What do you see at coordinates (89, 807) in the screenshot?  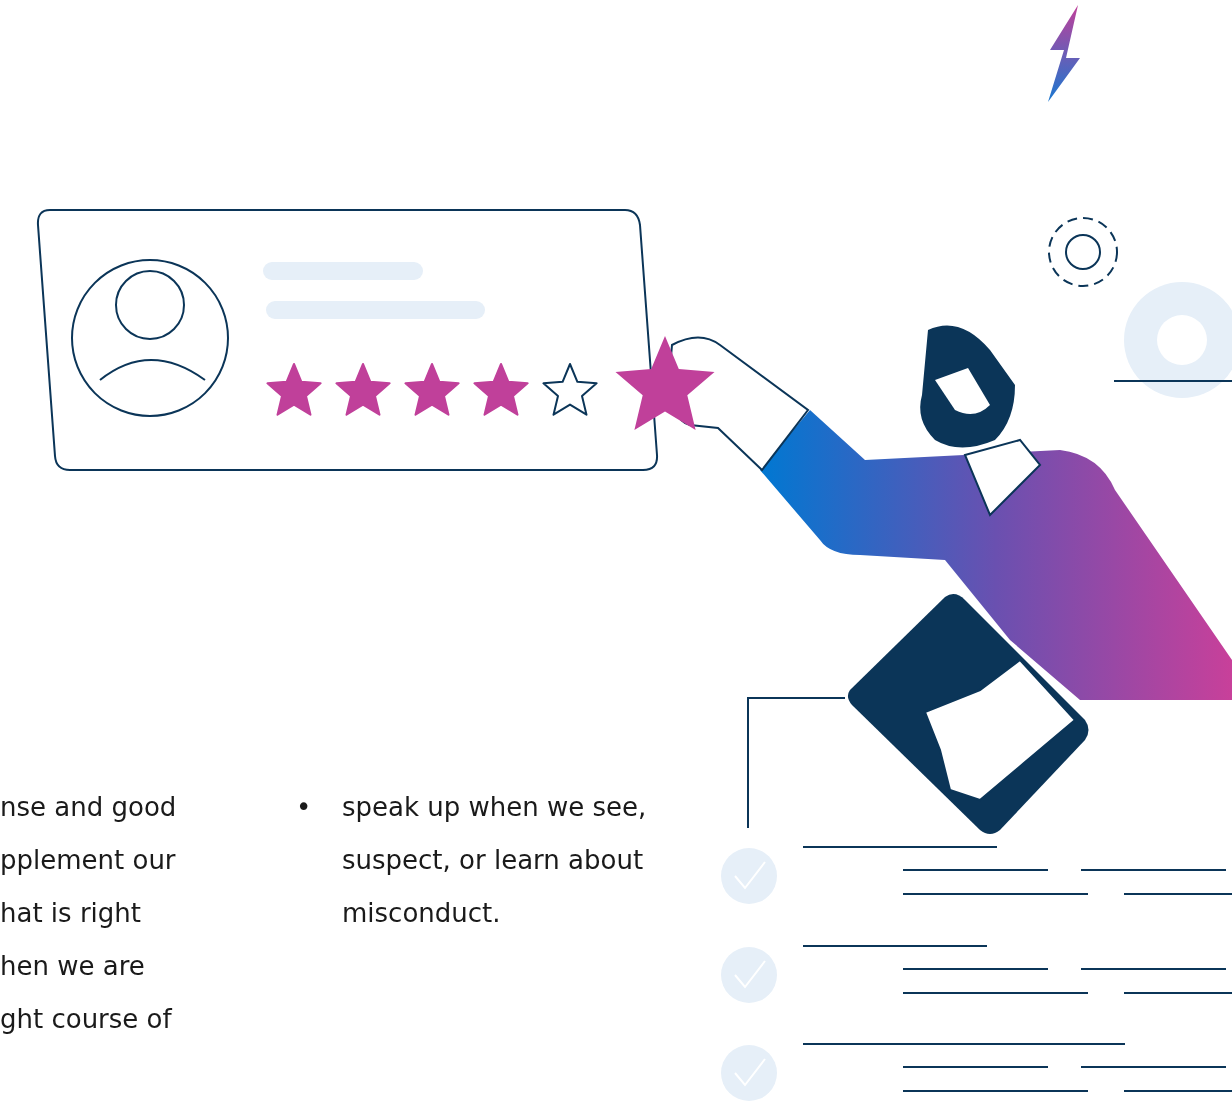 I see `body-text-line: nse and good` at bounding box center [89, 807].